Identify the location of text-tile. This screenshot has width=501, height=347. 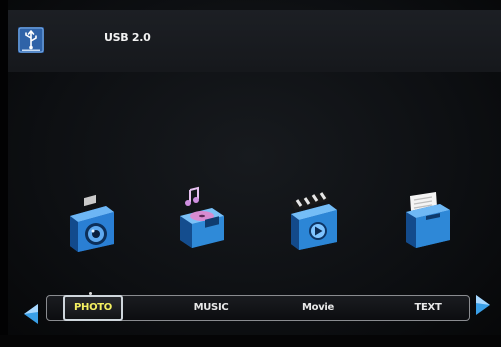
(428, 219).